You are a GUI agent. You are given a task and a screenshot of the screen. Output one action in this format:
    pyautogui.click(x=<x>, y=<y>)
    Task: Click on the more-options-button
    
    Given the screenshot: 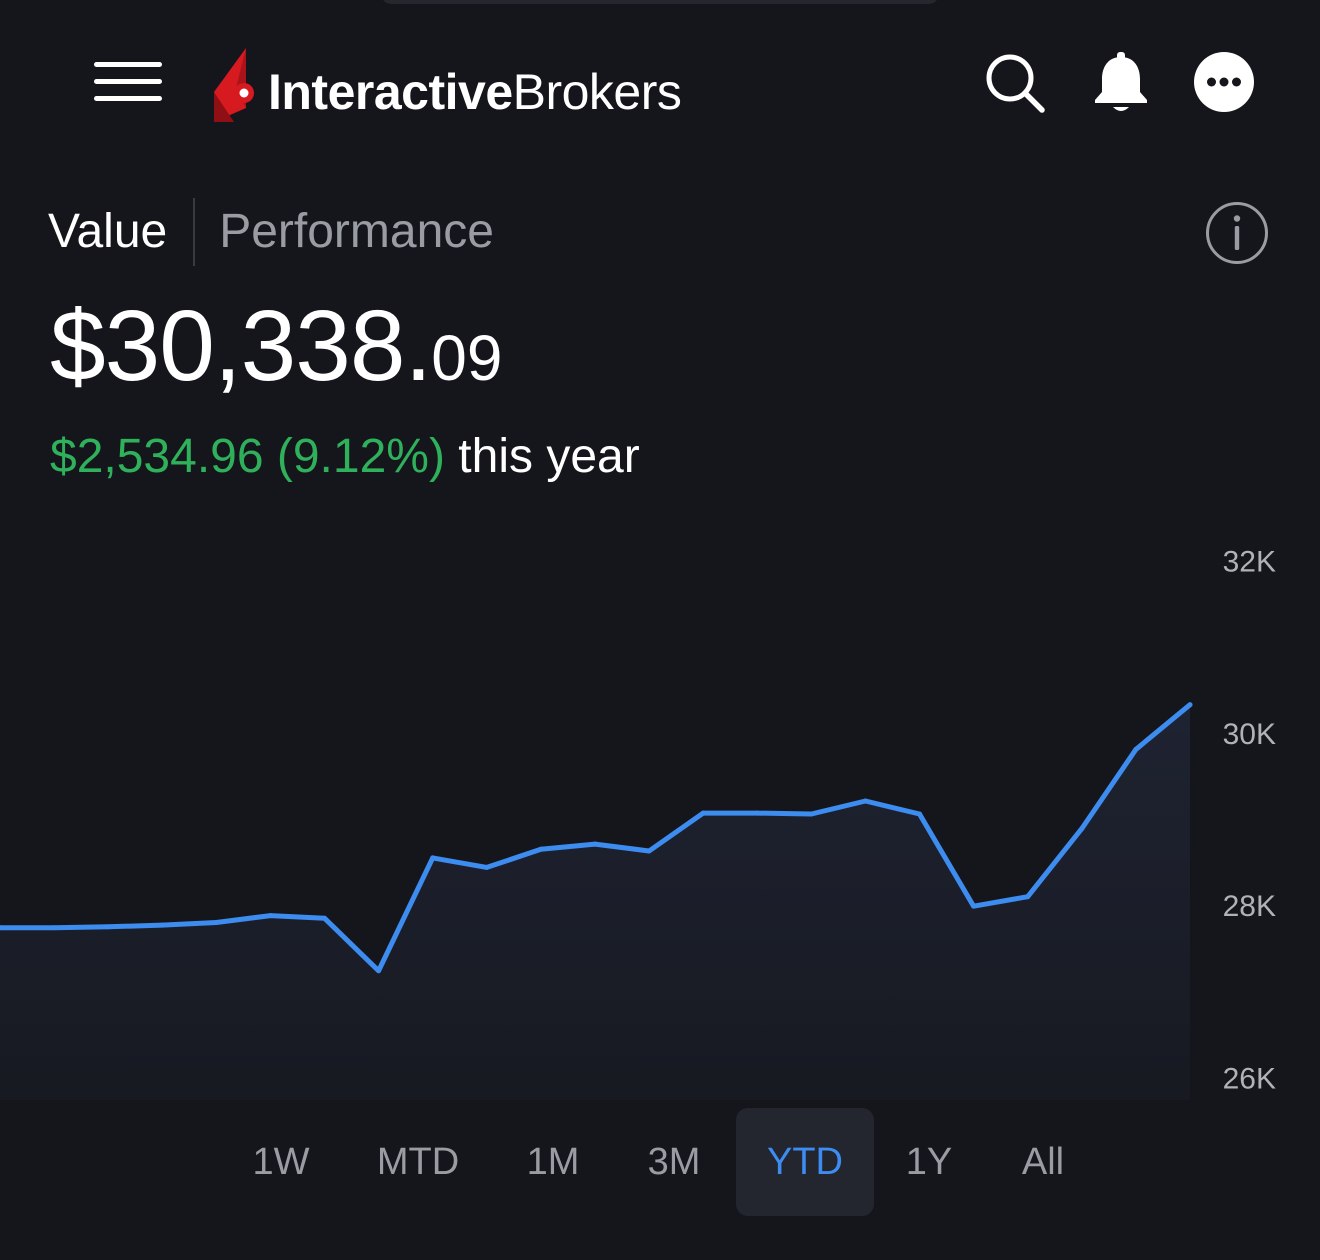 What is the action you would take?
    pyautogui.click(x=1224, y=82)
    